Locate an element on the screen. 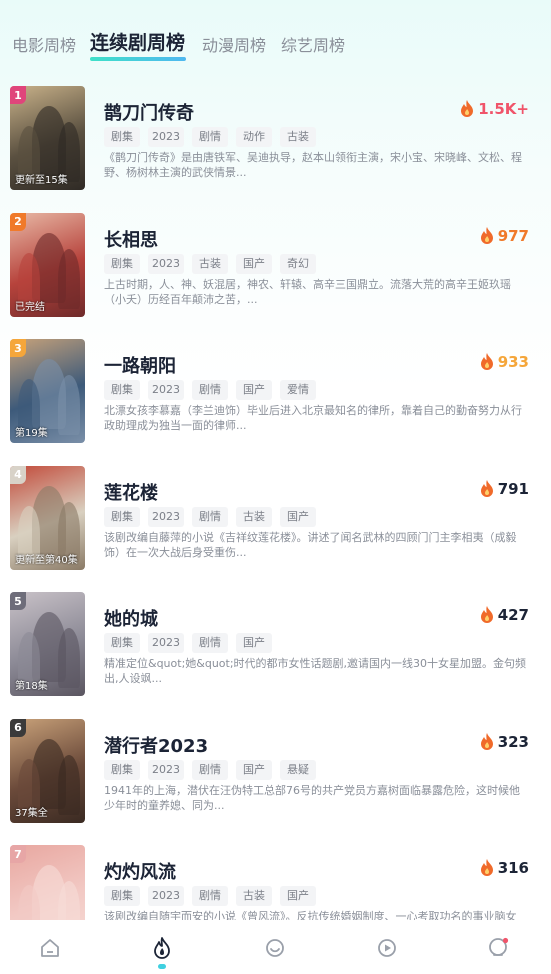  poster-image: 5 第18集 is located at coordinates (47, 644).